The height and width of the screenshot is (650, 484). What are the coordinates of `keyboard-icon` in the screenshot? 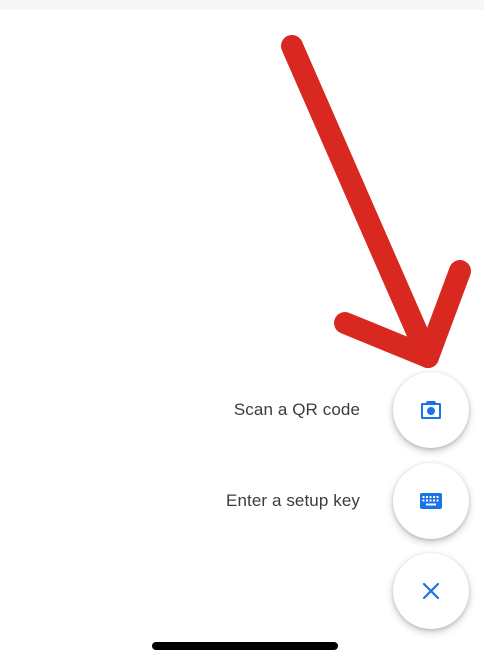 It's located at (431, 501).